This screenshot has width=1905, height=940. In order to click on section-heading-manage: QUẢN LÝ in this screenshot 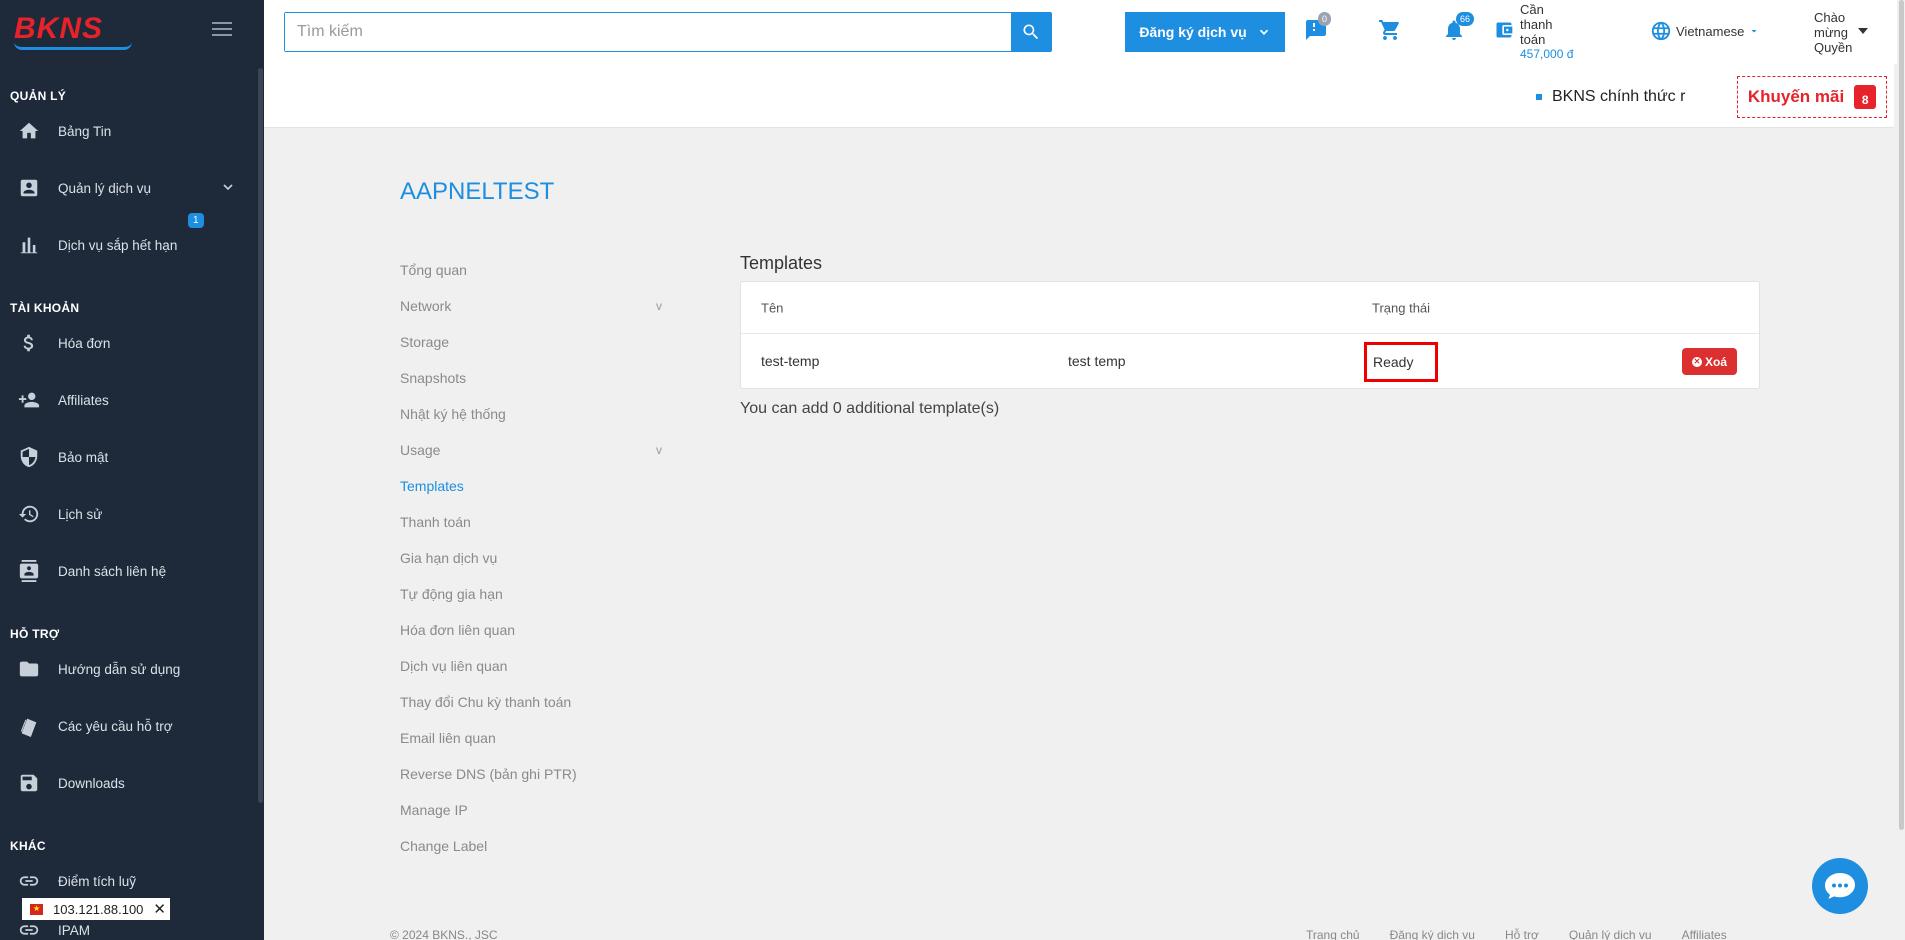, I will do `click(38, 96)`.